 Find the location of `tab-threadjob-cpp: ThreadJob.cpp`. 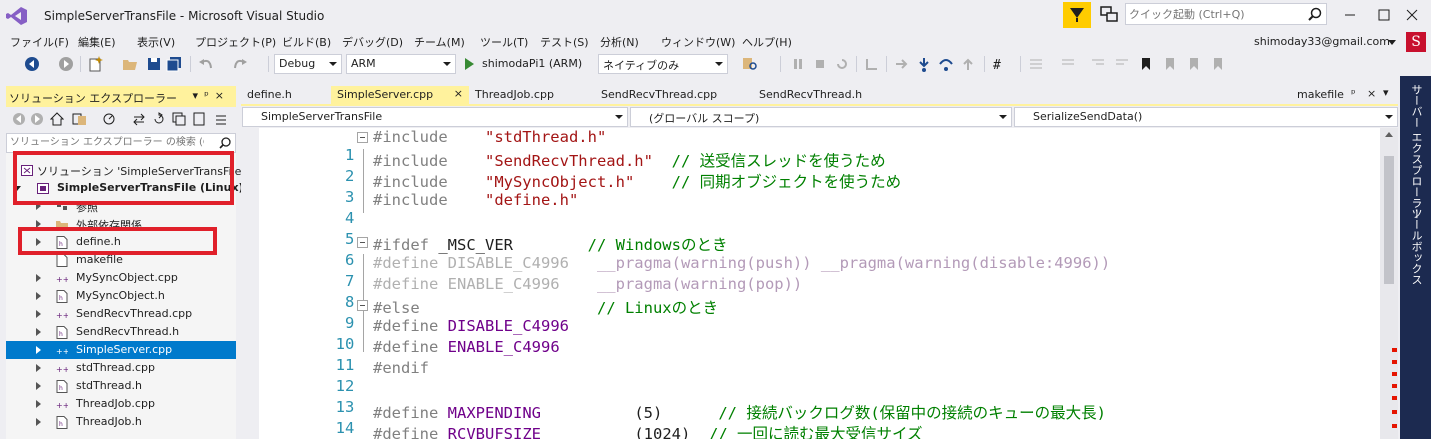

tab-threadjob-cpp: ThreadJob.cpp is located at coordinates (514, 95).